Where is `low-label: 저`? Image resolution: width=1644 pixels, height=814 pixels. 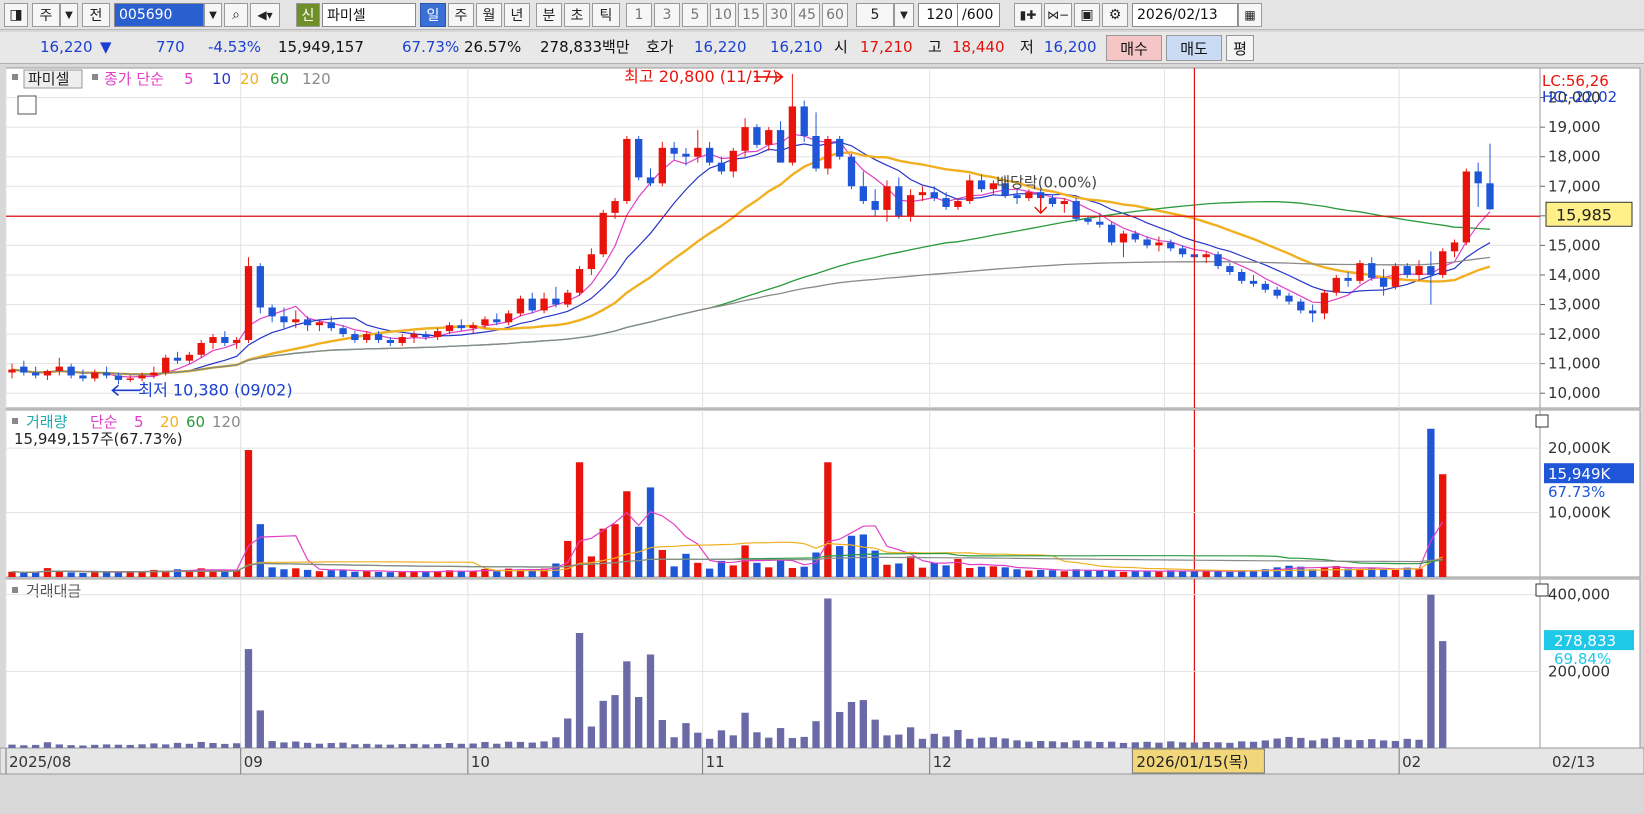
low-label: 저 is located at coordinates (1027, 47).